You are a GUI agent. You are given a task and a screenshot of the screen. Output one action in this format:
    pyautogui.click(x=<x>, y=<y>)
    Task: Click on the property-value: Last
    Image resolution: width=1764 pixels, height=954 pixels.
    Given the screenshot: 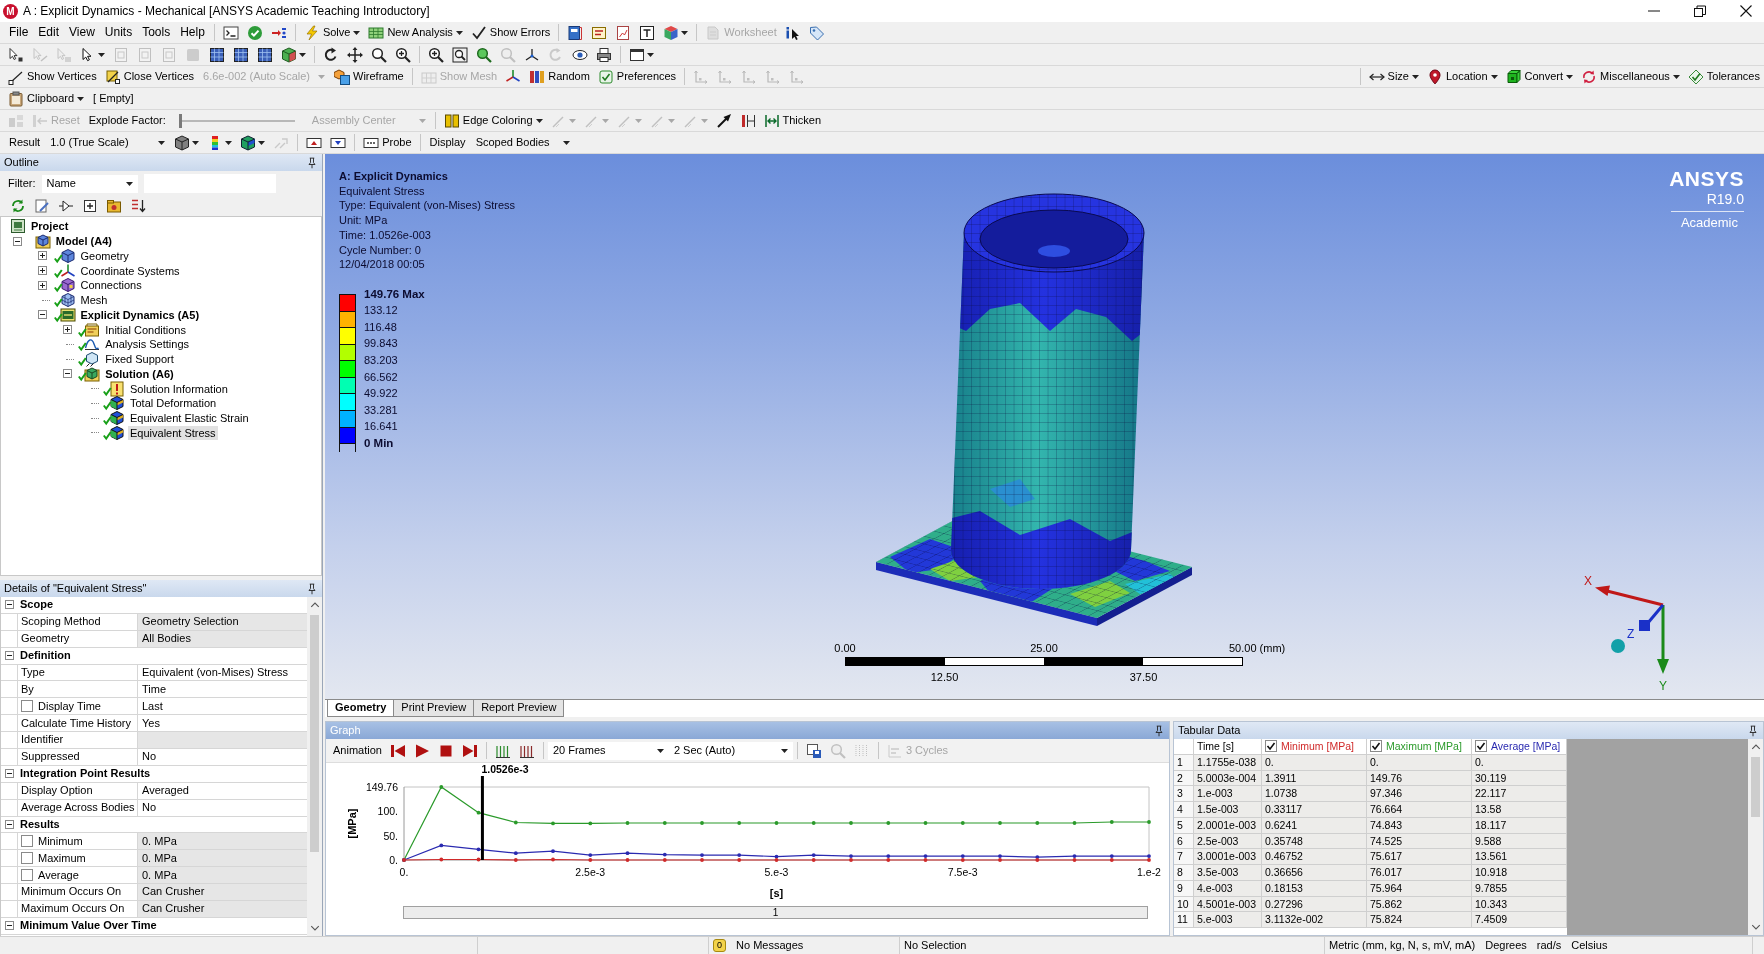 What is the action you would take?
    pyautogui.click(x=222, y=706)
    